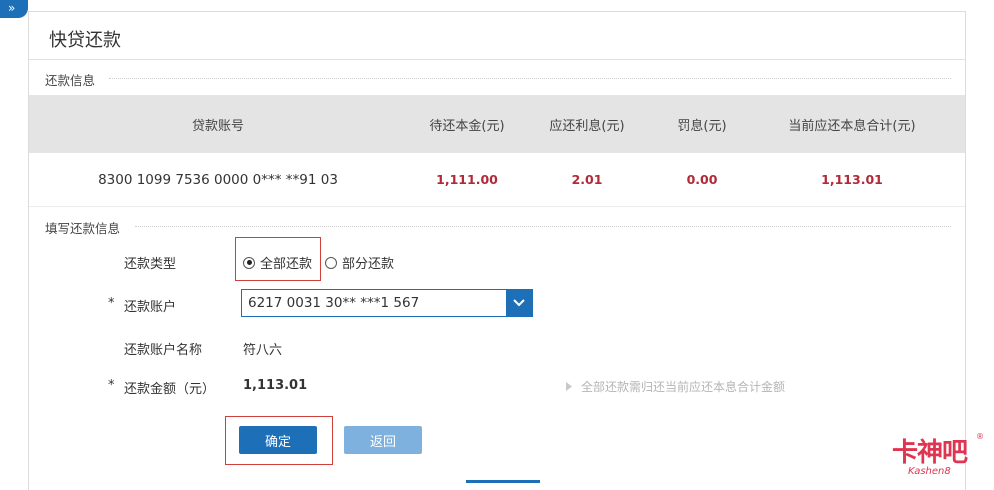  I want to click on header-interest: 应还利息(元), so click(587, 126).